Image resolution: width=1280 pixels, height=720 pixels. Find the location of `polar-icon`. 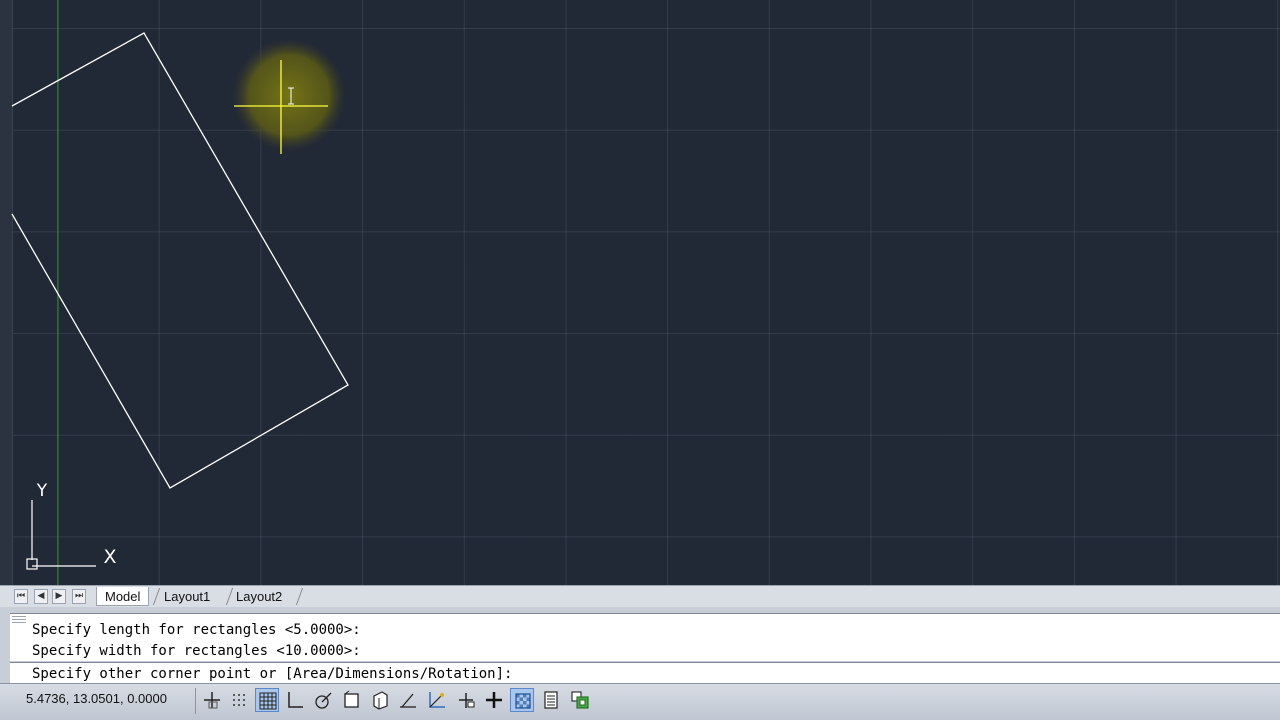

polar-icon is located at coordinates (323, 700).